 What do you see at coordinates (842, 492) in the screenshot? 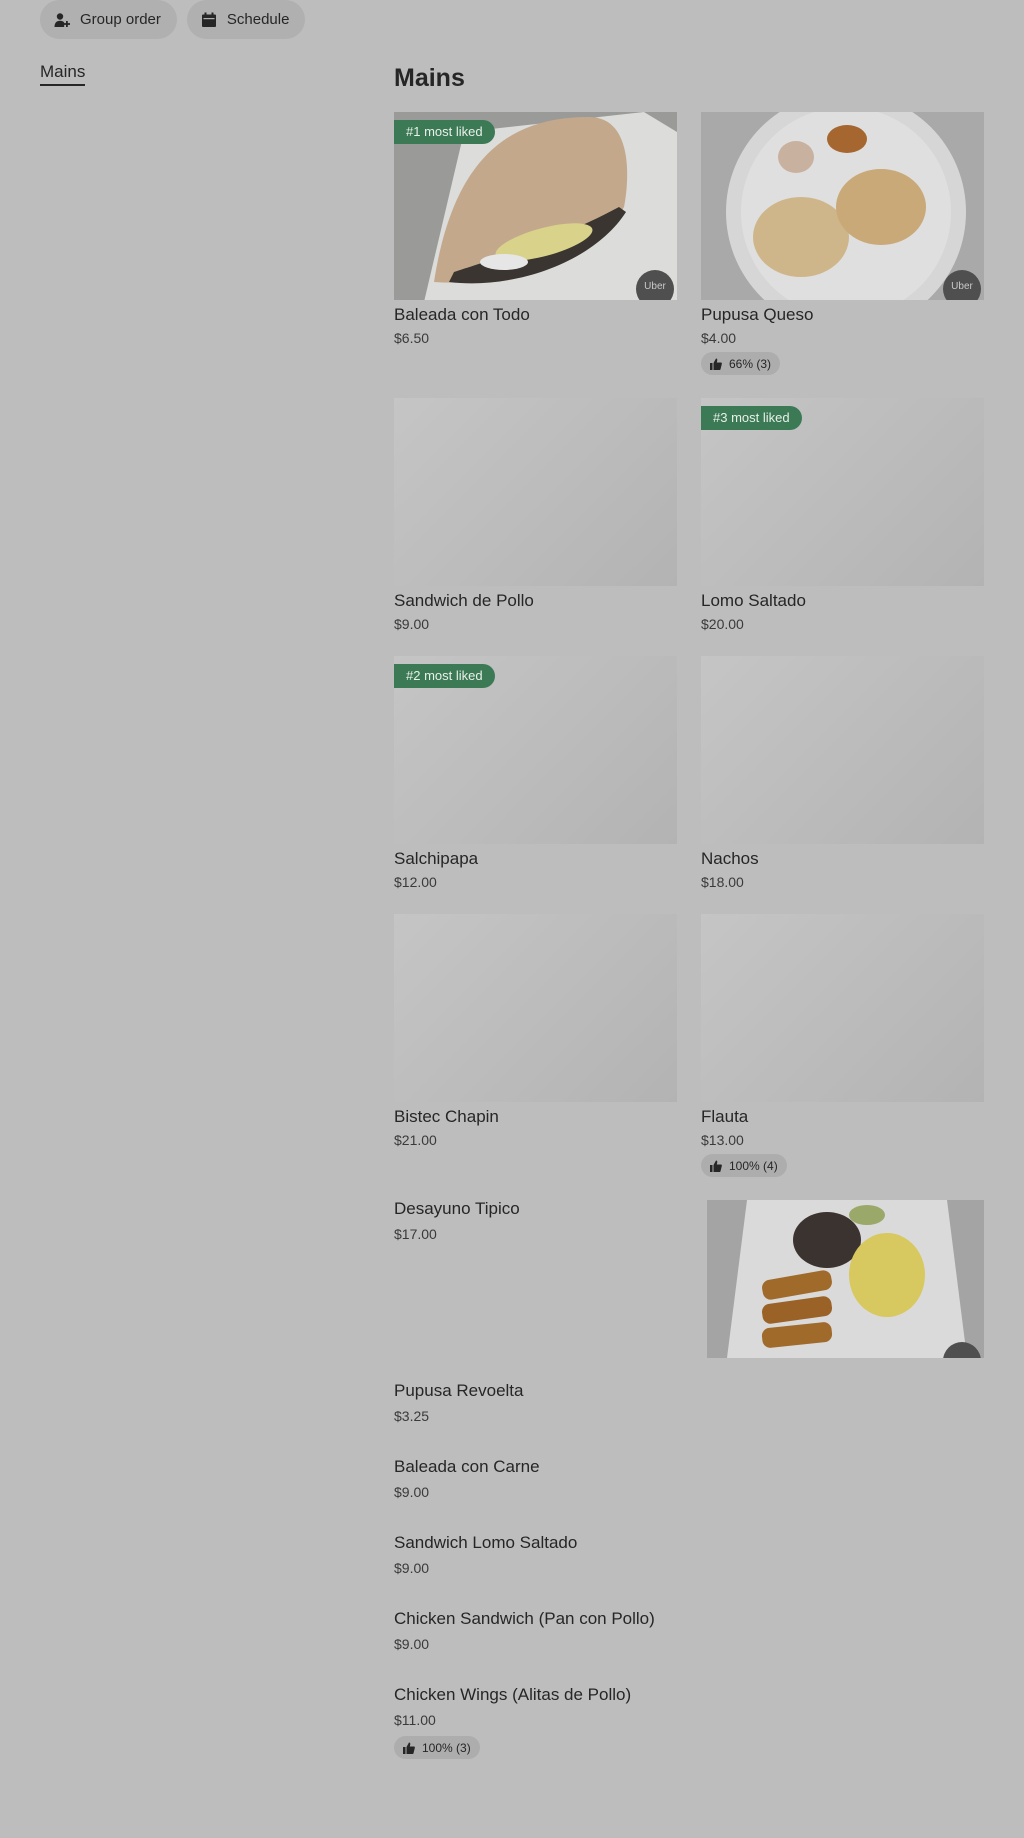
I see `item-photo-placeholder: #3 most liked` at bounding box center [842, 492].